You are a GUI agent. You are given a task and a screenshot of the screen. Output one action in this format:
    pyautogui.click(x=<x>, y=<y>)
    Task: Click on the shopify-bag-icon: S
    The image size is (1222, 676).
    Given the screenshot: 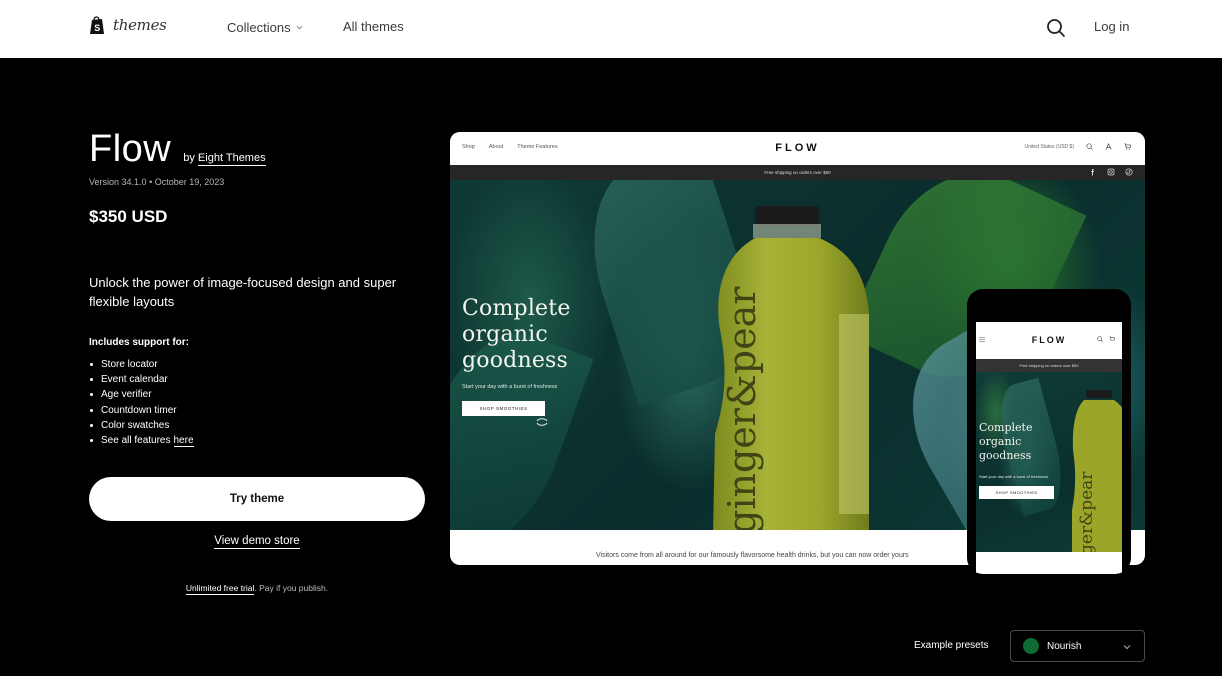 What is the action you would take?
    pyautogui.click(x=97, y=25)
    